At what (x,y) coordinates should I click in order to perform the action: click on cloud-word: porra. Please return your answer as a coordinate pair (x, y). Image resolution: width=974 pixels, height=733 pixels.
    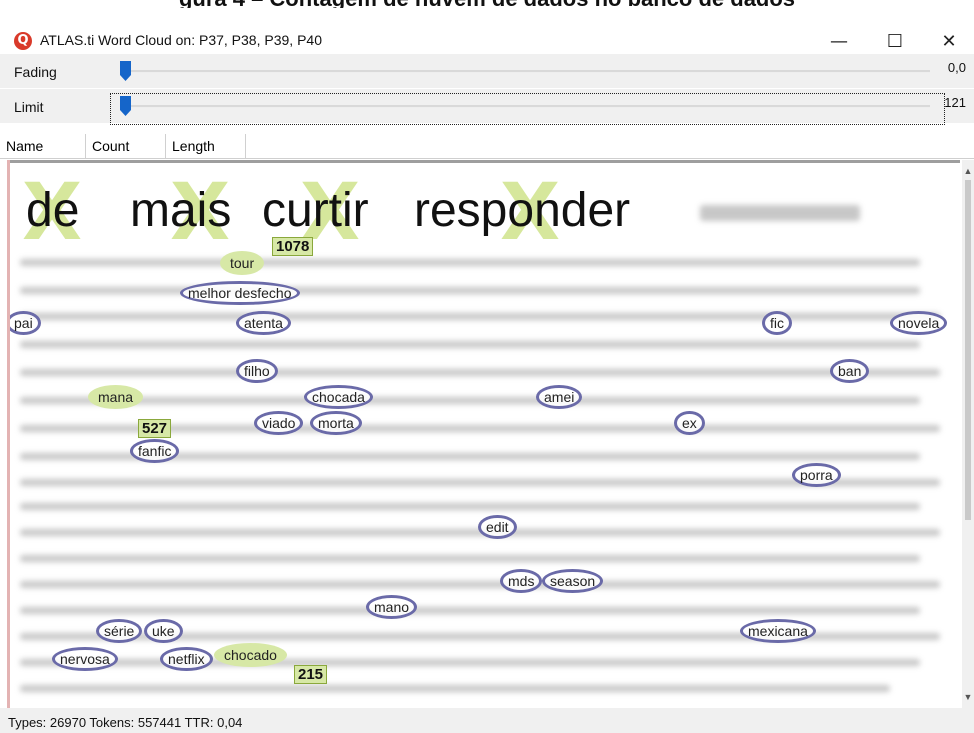
    Looking at the image, I should click on (816, 475).